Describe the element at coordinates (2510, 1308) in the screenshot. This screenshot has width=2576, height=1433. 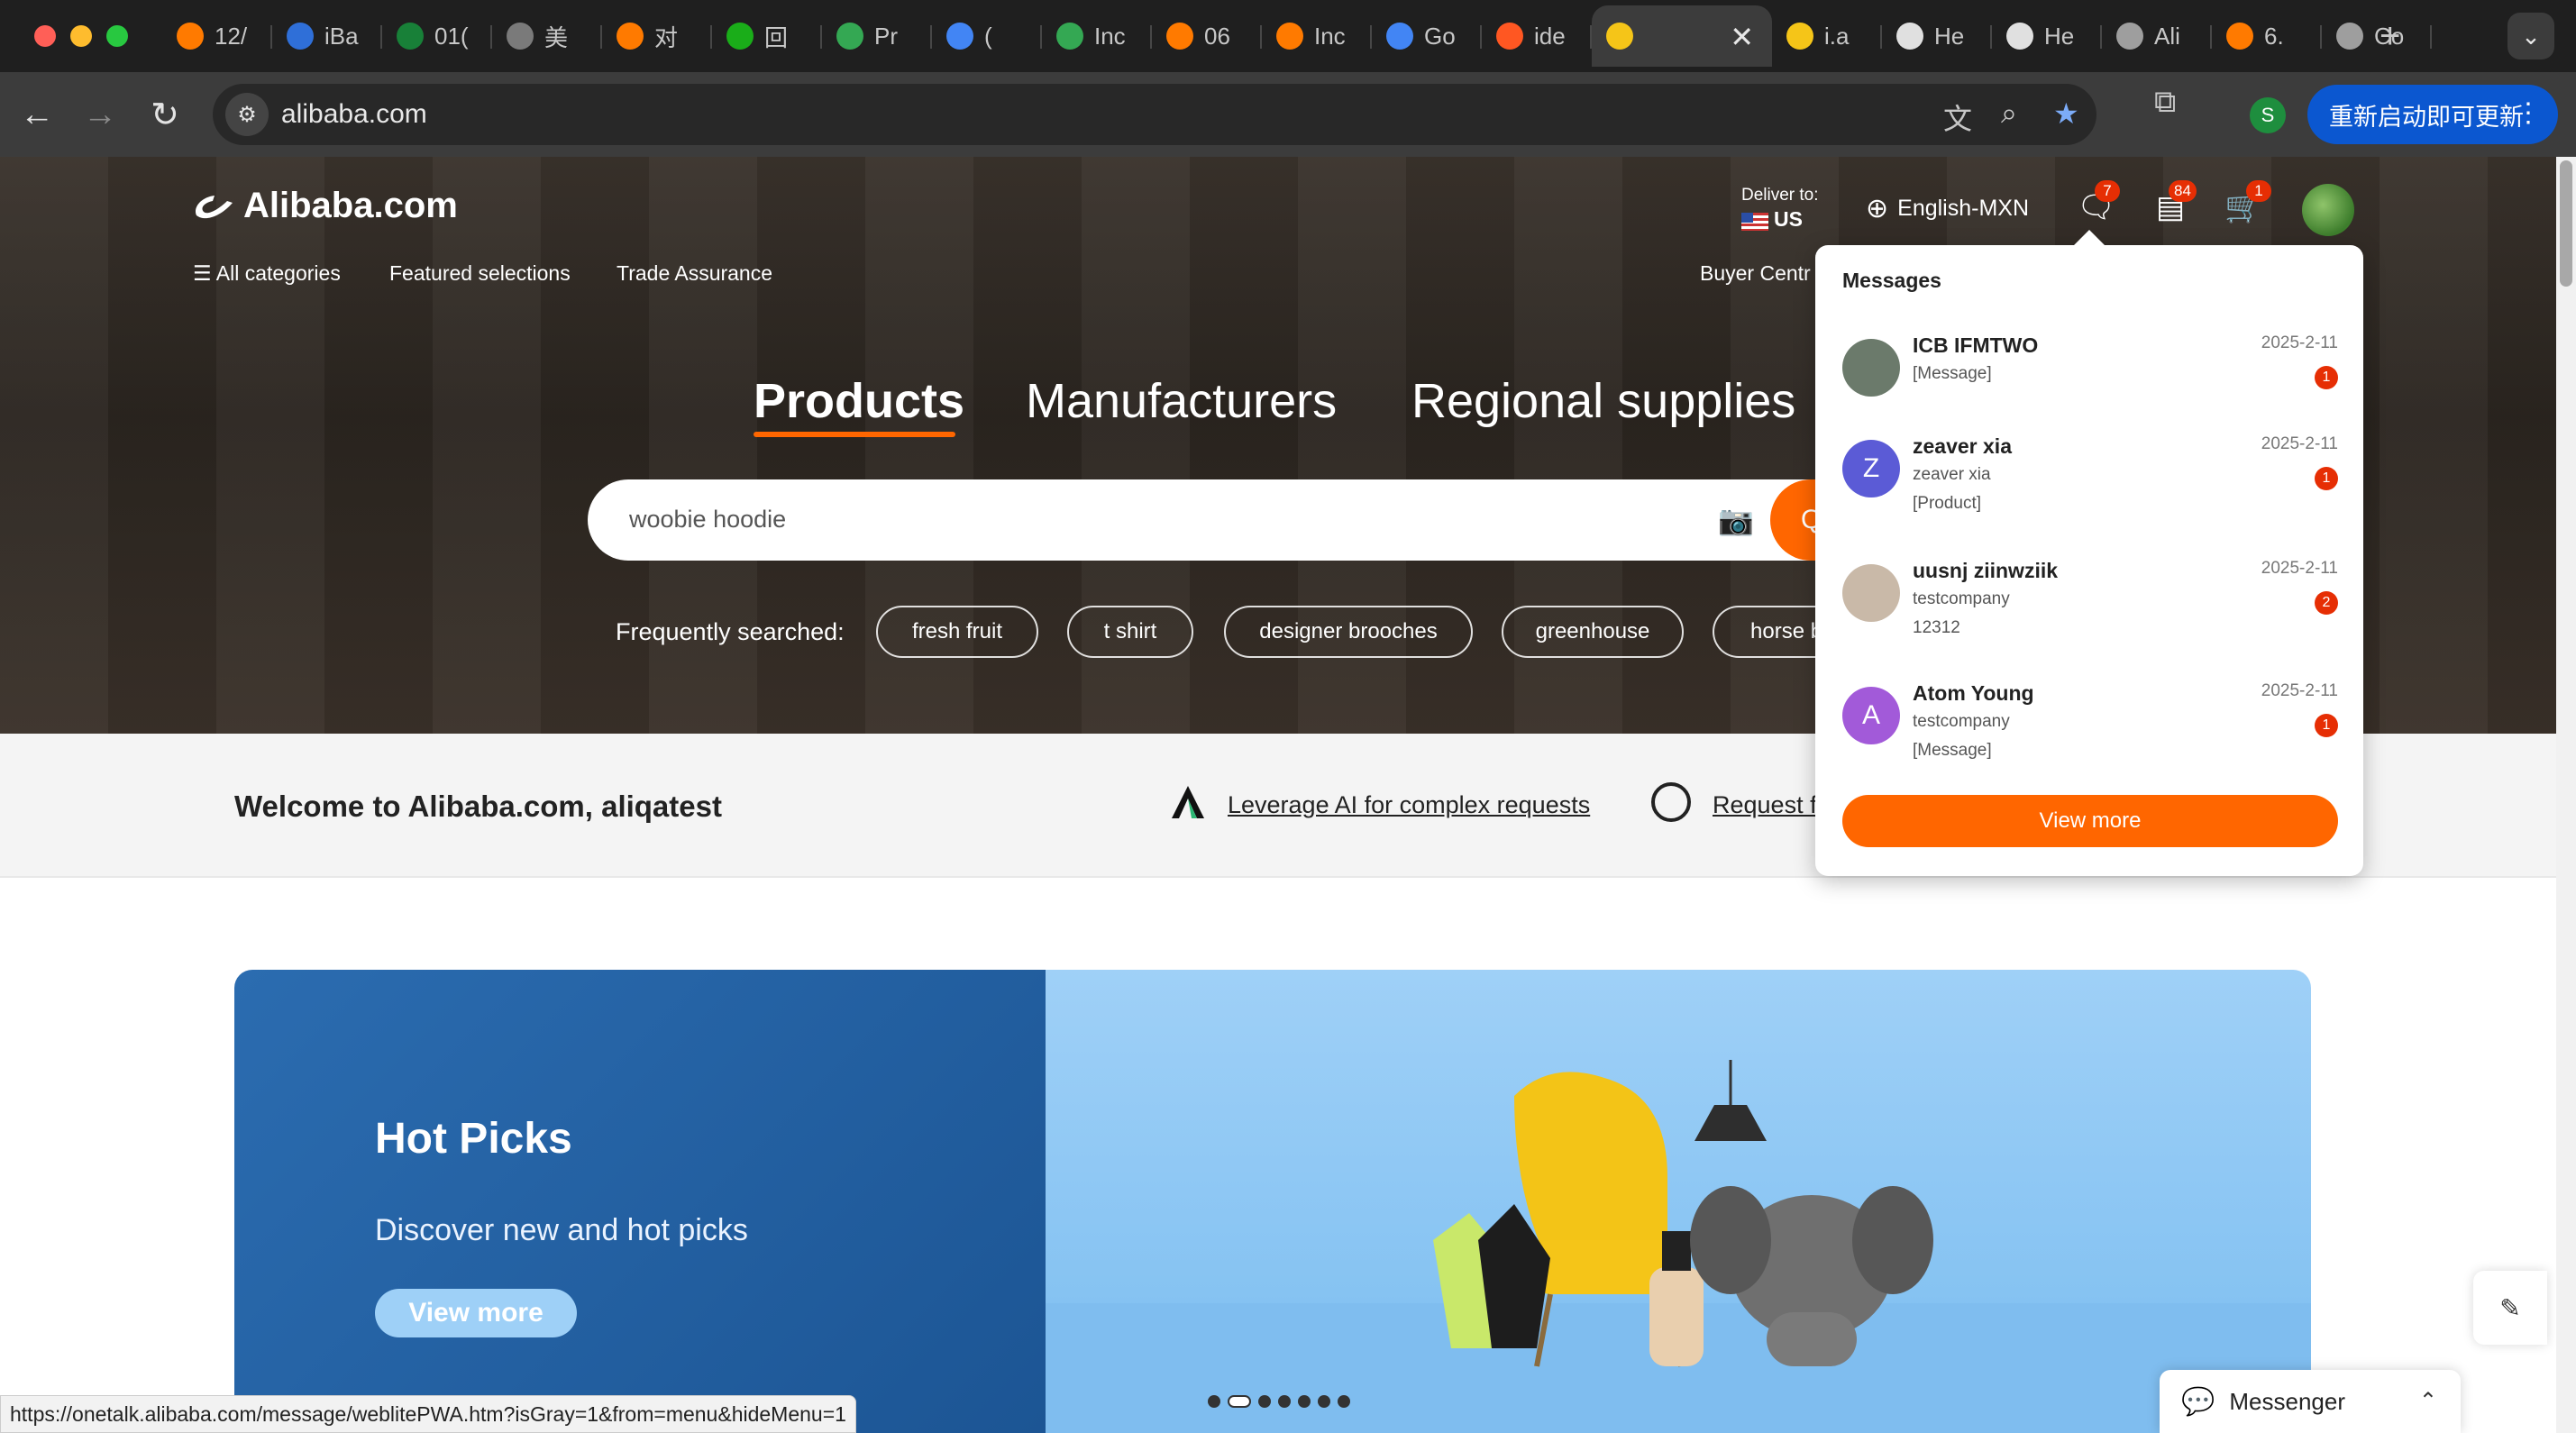
I see `feedback-icon: ✎` at that location.